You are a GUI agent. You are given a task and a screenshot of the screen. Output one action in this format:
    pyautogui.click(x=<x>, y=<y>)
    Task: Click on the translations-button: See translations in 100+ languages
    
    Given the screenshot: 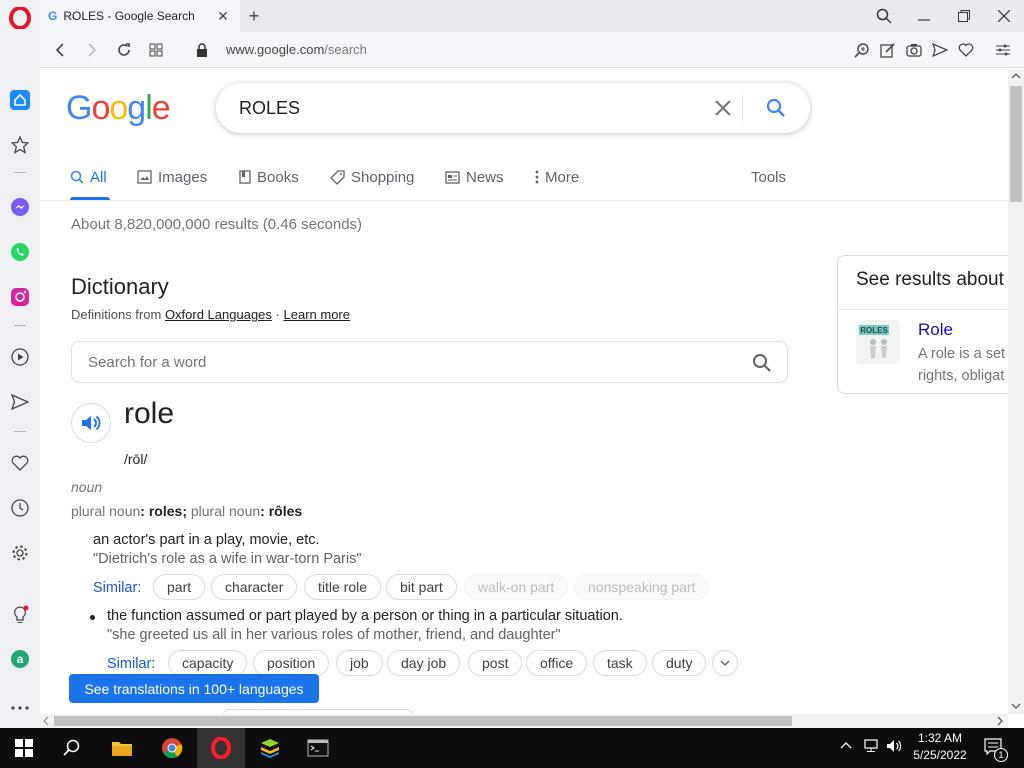 What is the action you would take?
    pyautogui.click(x=194, y=688)
    